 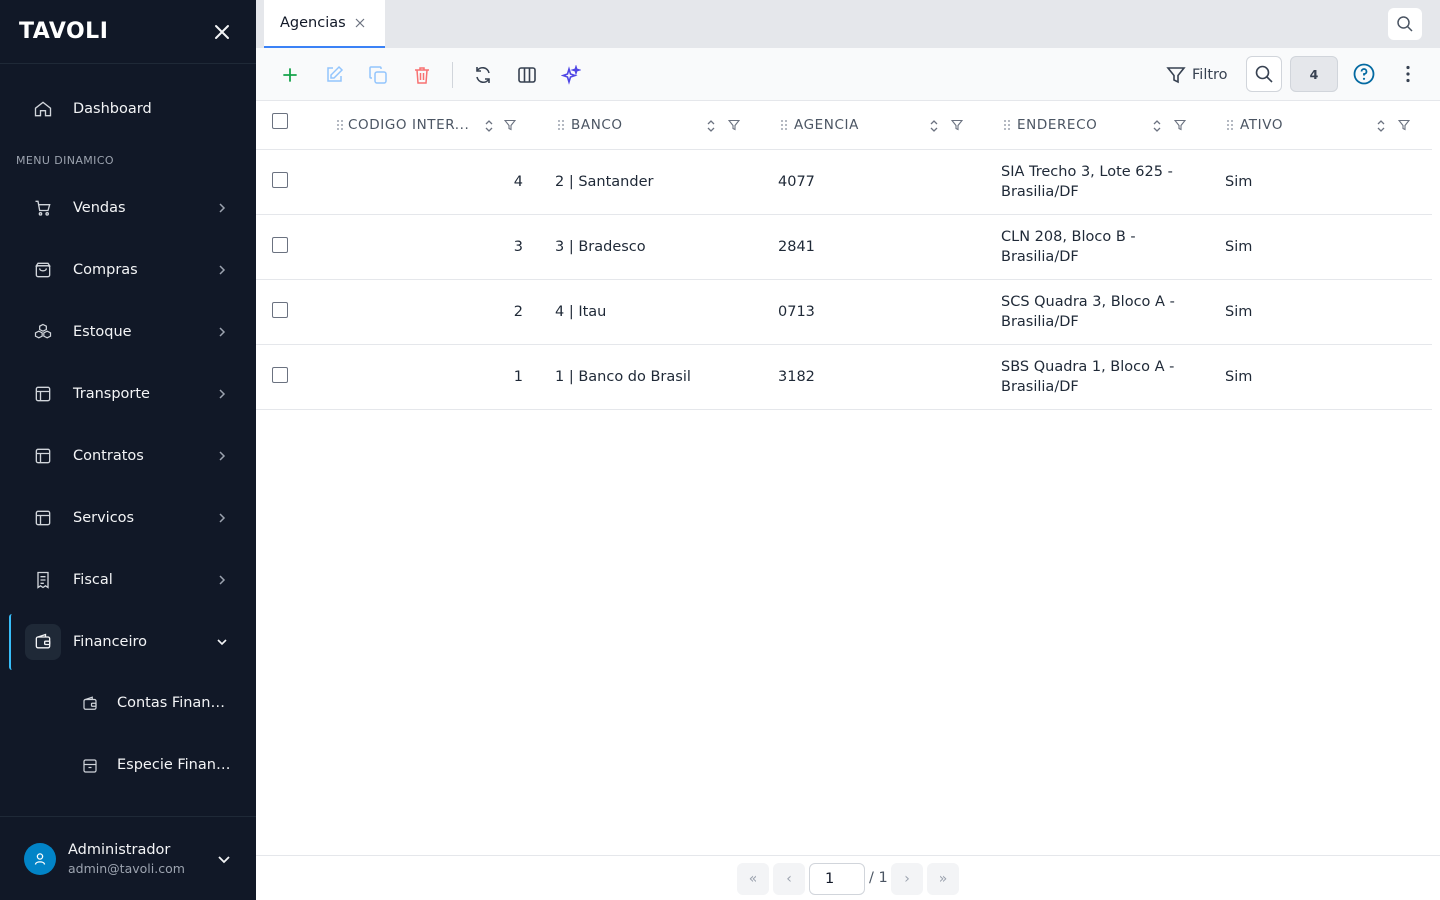 I want to click on wallet-icon, so click(x=43, y=641).